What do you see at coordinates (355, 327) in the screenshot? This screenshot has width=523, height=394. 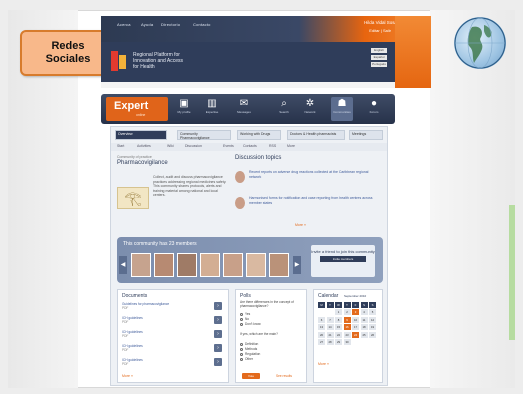 I see `calendar-day: 17` at bounding box center [355, 327].